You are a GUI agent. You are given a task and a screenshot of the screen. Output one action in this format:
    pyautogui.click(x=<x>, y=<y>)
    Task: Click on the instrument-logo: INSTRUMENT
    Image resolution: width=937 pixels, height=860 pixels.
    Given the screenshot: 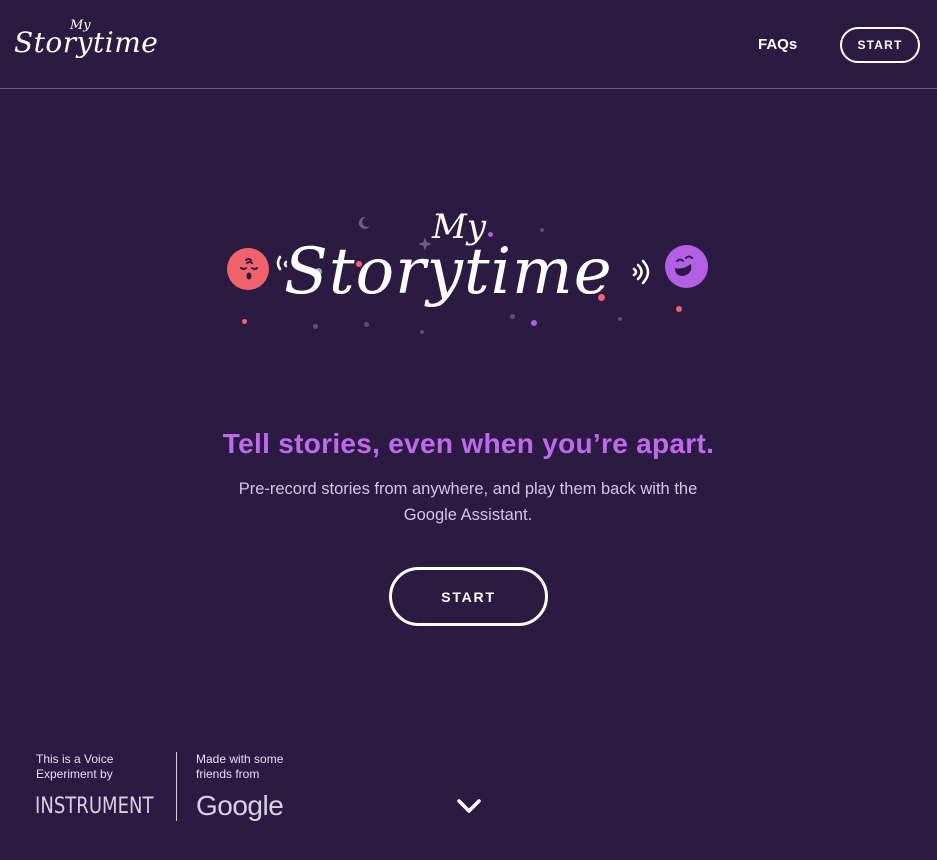 What is the action you would take?
    pyautogui.click(x=94, y=806)
    